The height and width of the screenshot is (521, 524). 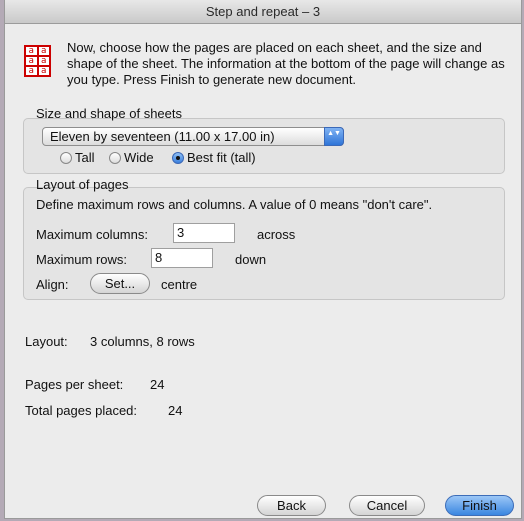 What do you see at coordinates (162, 136) in the screenshot?
I see `sheet-size-value: Eleven by seventeen (11.00 x 17.00 in)` at bounding box center [162, 136].